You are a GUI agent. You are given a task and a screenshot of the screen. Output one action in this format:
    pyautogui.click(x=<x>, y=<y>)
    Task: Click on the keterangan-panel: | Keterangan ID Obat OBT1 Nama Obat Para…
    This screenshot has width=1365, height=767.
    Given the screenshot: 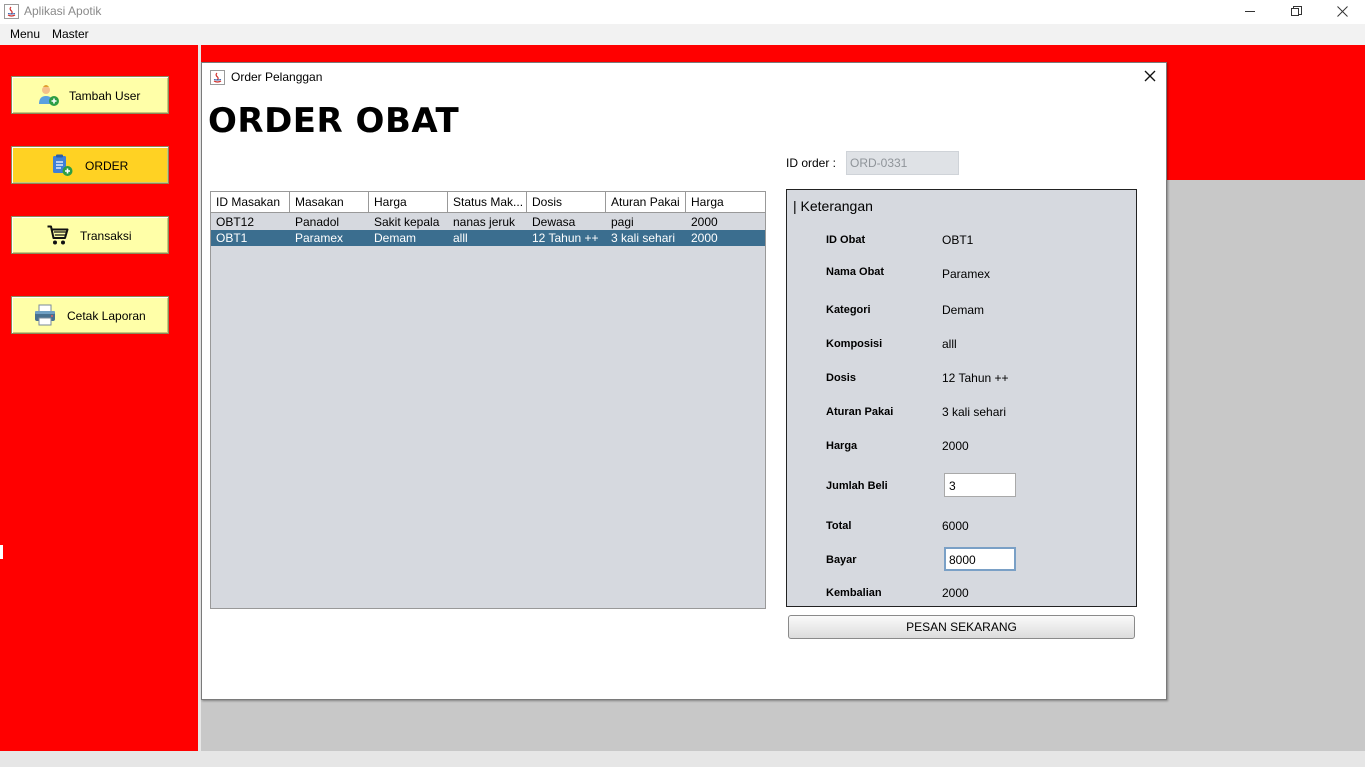 What is the action you would take?
    pyautogui.click(x=961, y=398)
    